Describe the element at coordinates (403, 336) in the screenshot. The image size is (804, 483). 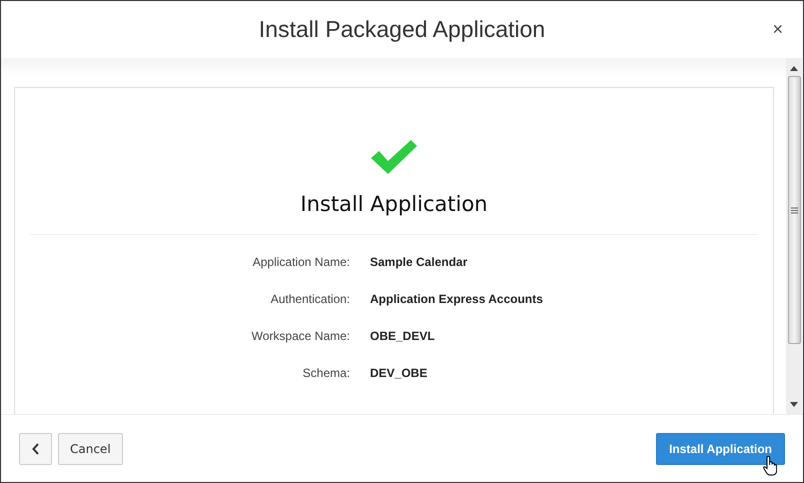
I see `field-value: OBE_DEVL` at that location.